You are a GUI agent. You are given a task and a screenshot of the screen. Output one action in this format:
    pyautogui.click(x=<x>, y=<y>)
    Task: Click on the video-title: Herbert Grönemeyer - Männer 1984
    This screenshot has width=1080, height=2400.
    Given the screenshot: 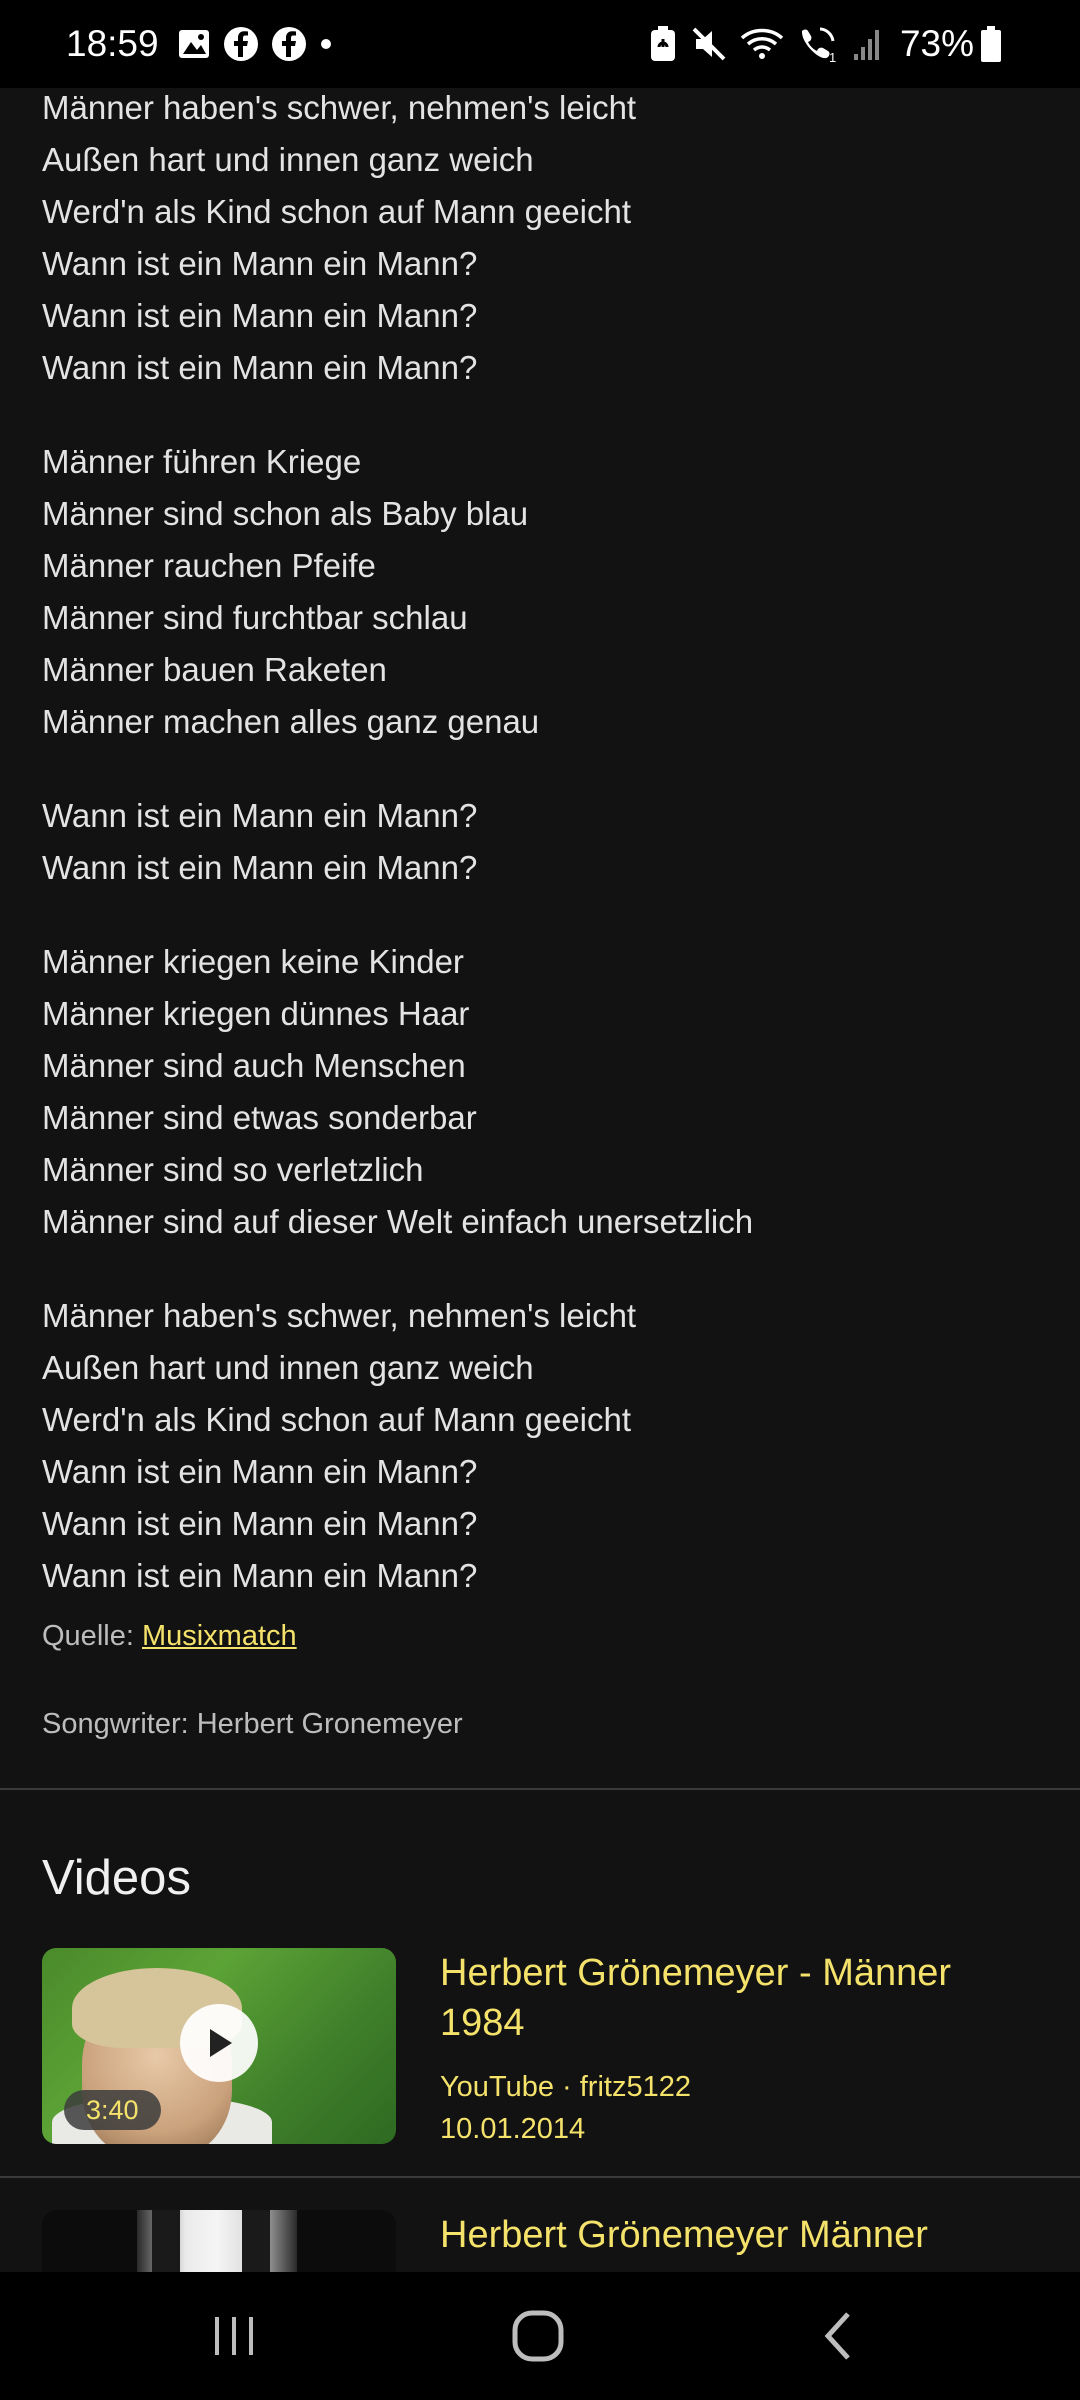 What is the action you would take?
    pyautogui.click(x=740, y=1998)
    